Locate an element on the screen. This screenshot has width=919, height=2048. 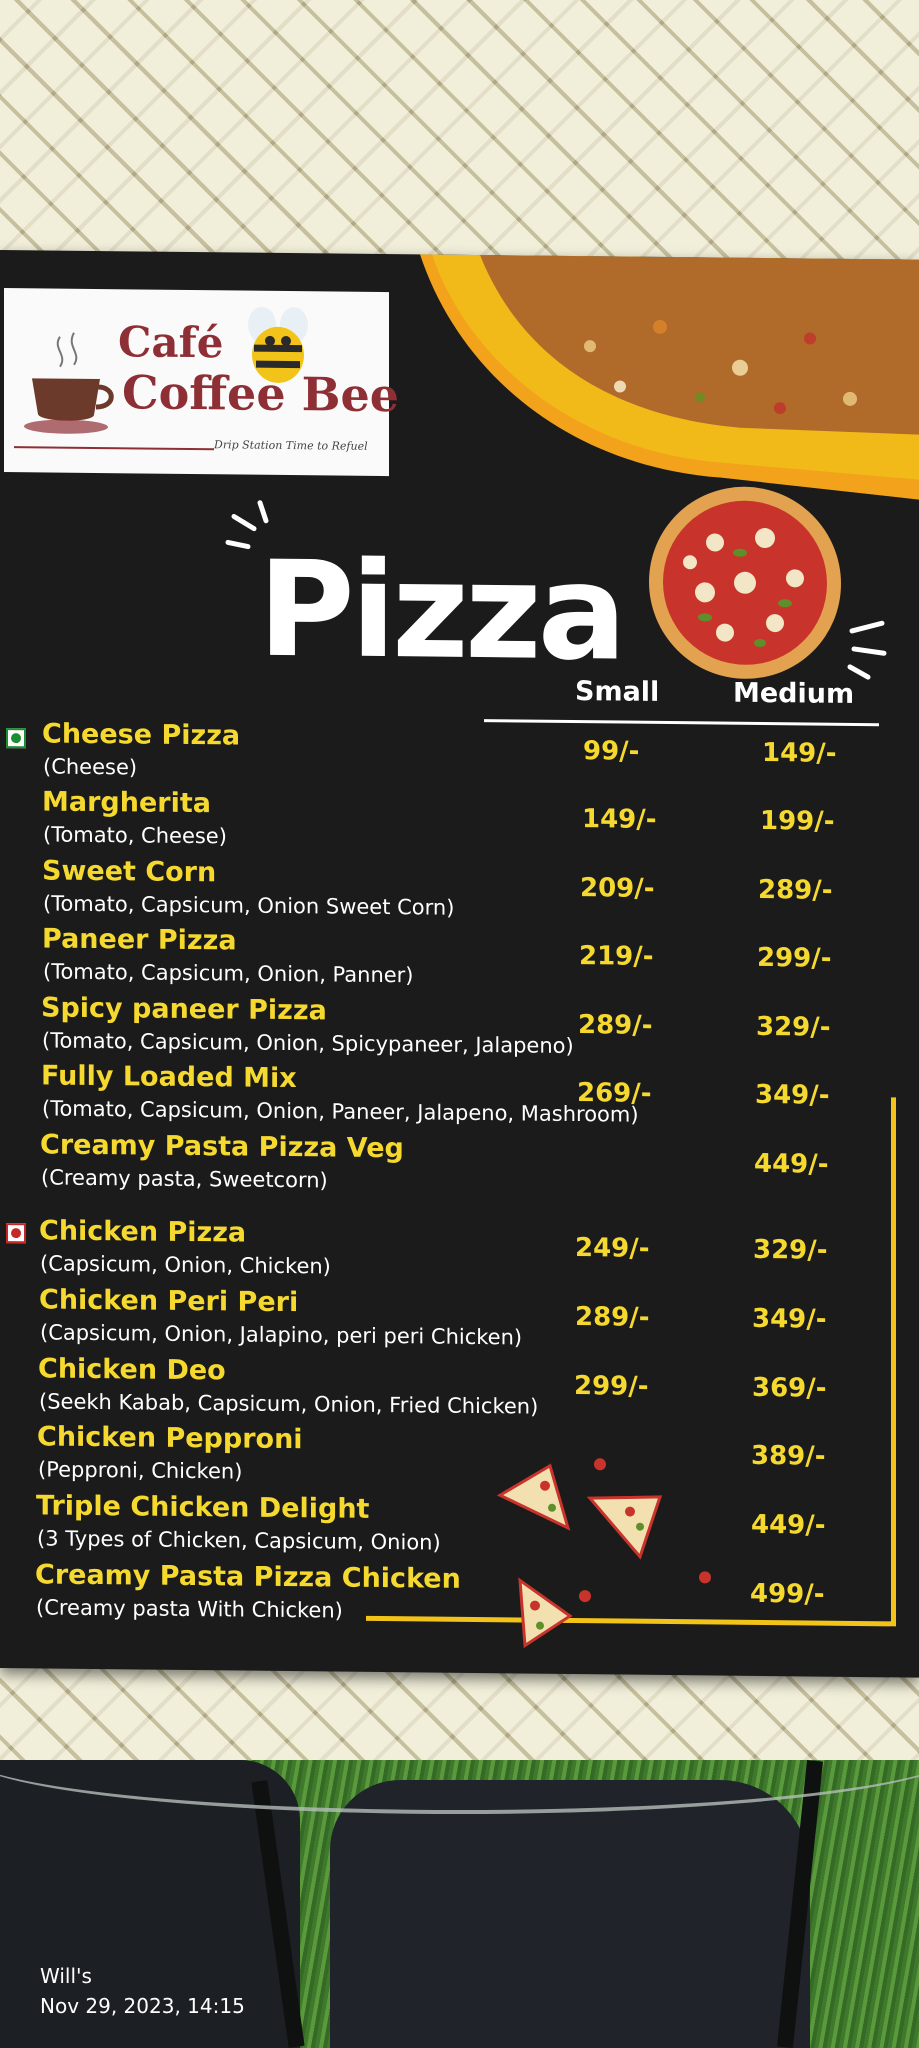
header-divider is located at coordinates (681, 723).